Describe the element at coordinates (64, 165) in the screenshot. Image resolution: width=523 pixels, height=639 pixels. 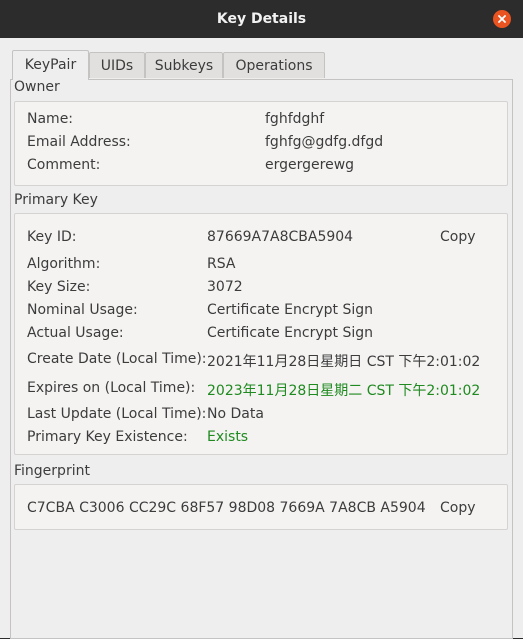
I see `comment-label: Comment:` at that location.